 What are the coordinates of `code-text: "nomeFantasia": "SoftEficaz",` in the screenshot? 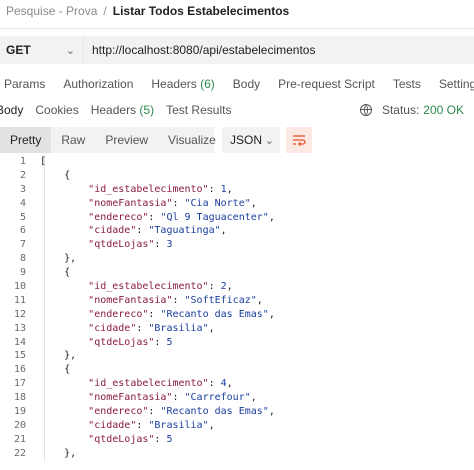 It's located at (175, 300).